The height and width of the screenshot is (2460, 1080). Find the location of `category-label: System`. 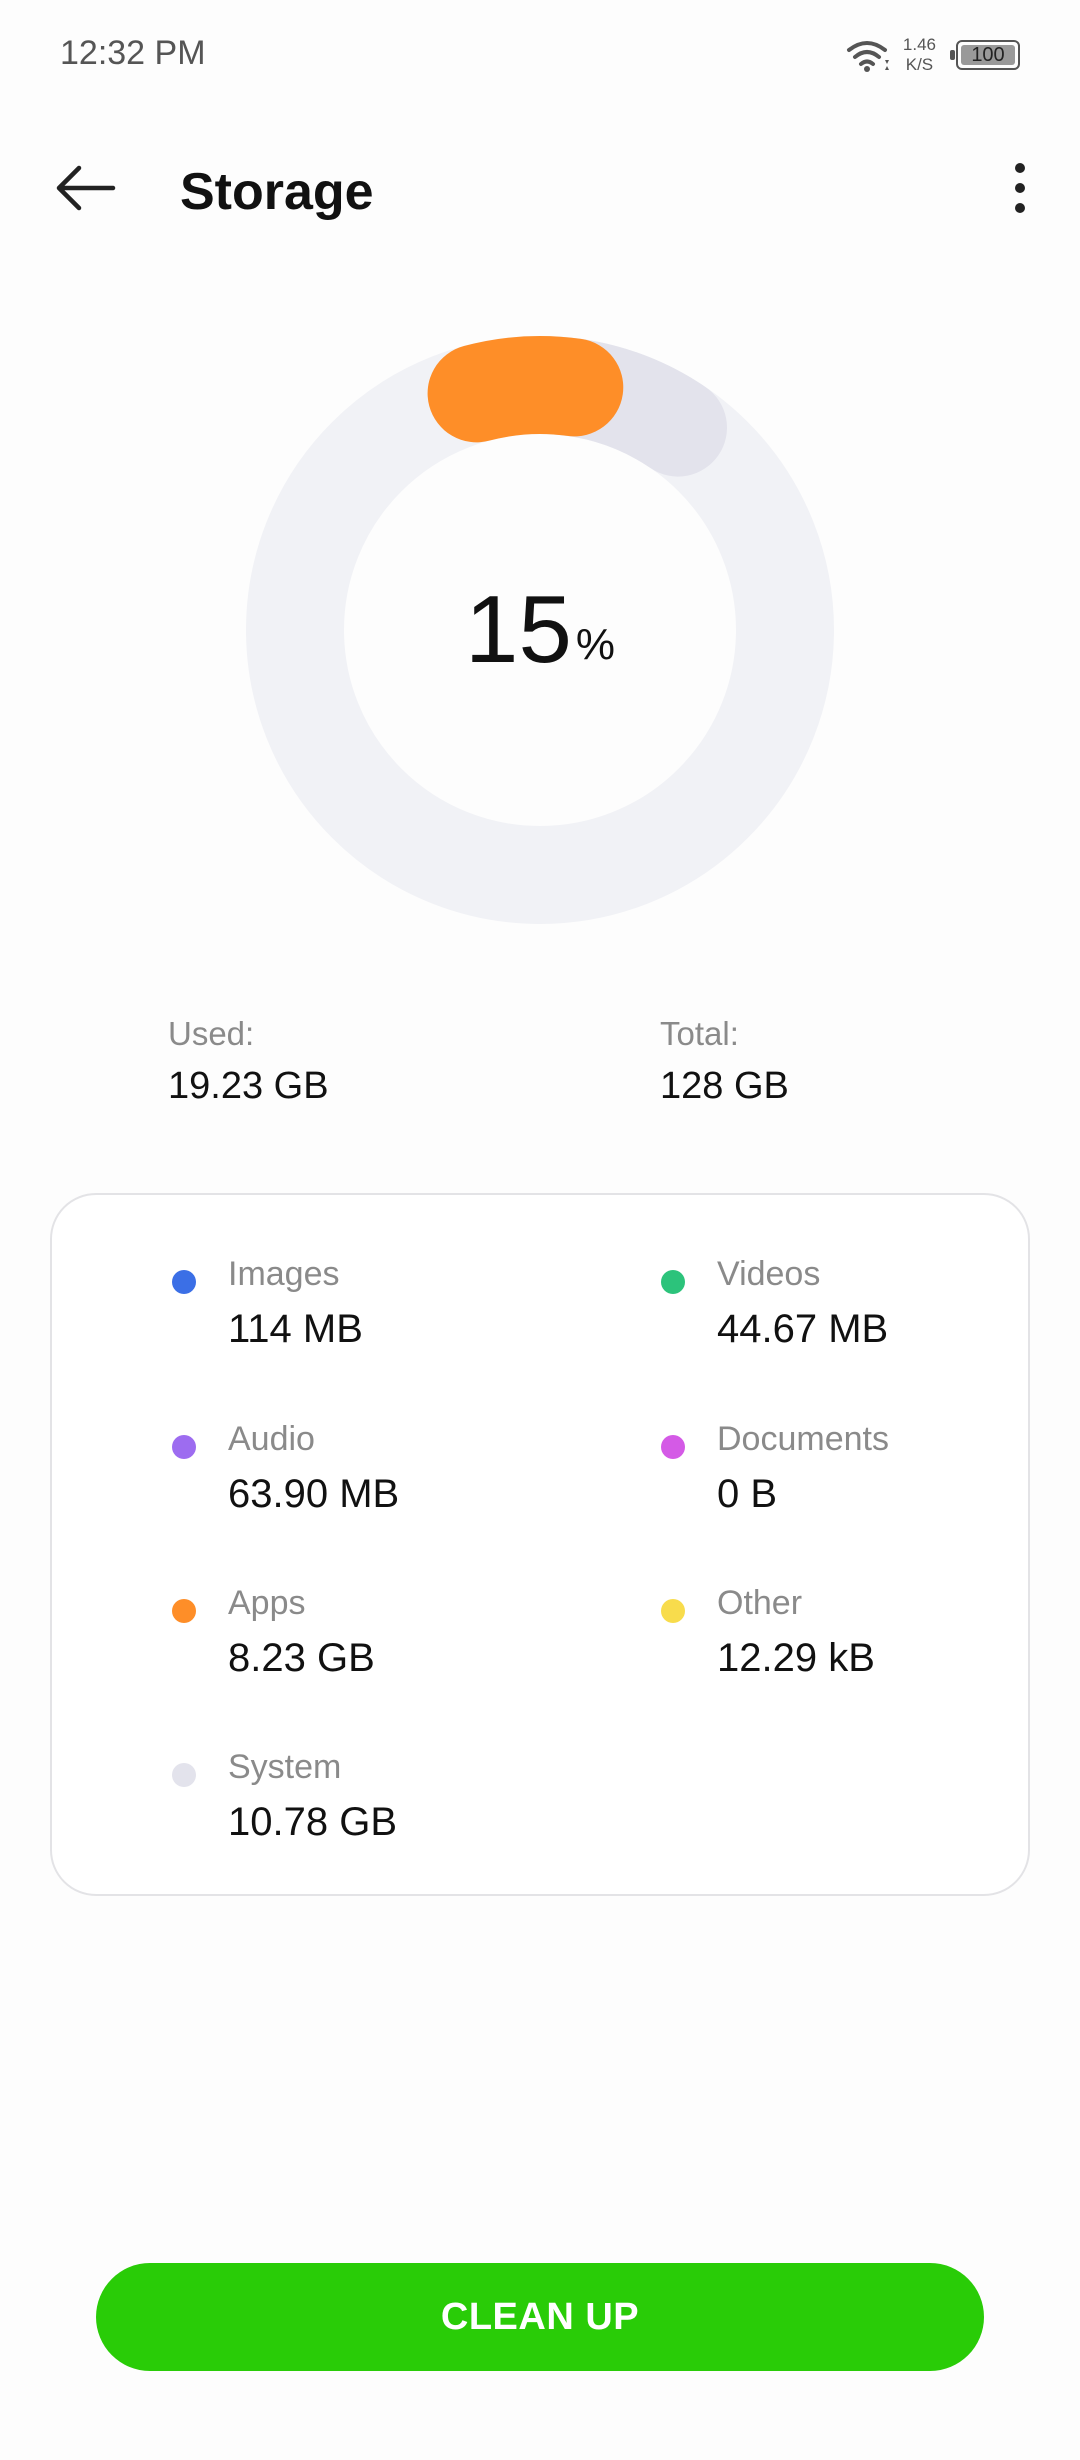

category-label: System is located at coordinates (285, 1767).